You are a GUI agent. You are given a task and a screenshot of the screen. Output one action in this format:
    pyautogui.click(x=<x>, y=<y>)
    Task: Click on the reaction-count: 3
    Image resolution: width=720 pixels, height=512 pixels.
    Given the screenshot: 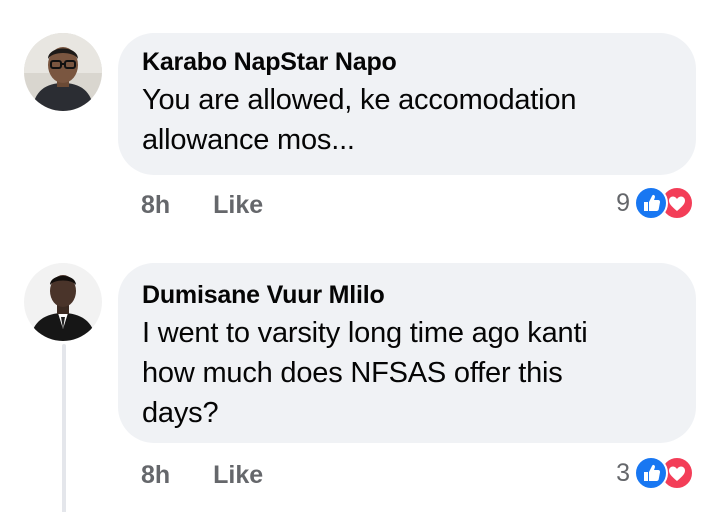 What is the action you would take?
    pyautogui.click(x=623, y=473)
    